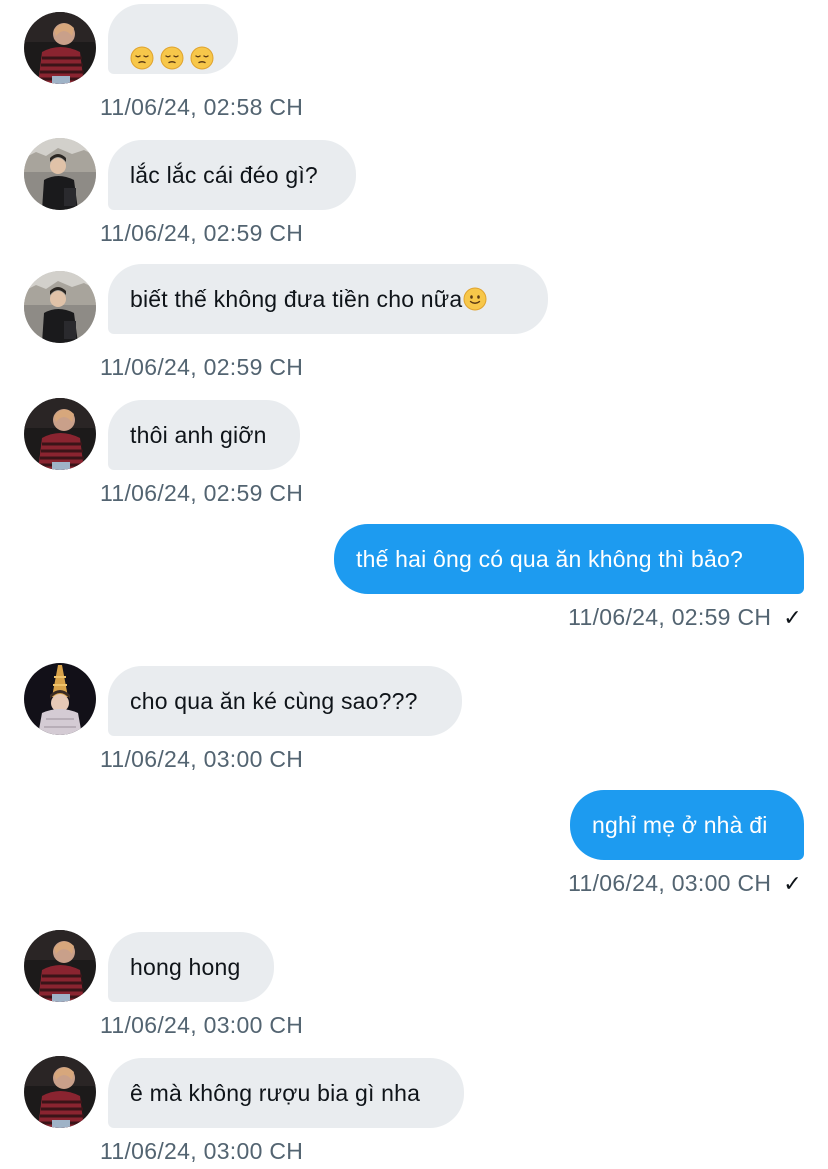 The height and width of the screenshot is (1169, 828). I want to click on emoji-row, so click(173, 39).